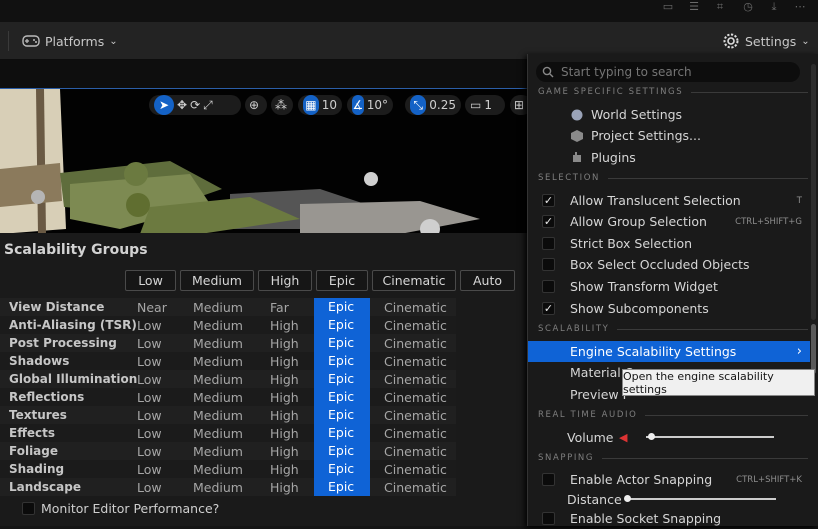 This screenshot has width=818, height=529. I want to click on show-transform-checkbox, so click(548, 286).